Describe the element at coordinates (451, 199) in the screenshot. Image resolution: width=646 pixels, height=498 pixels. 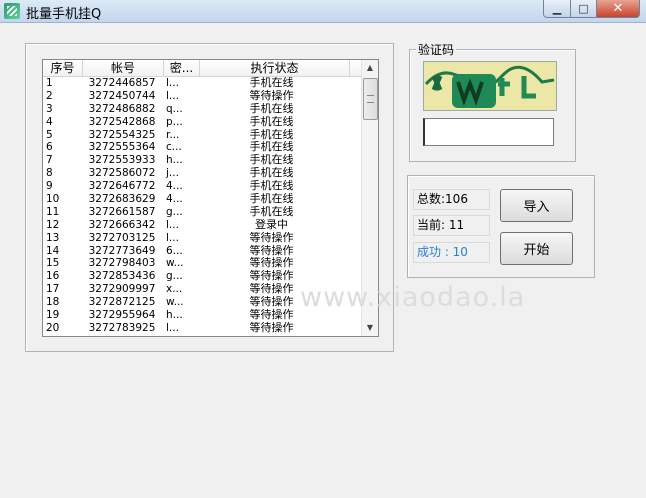
I see `total-count: 总数:106` at that location.